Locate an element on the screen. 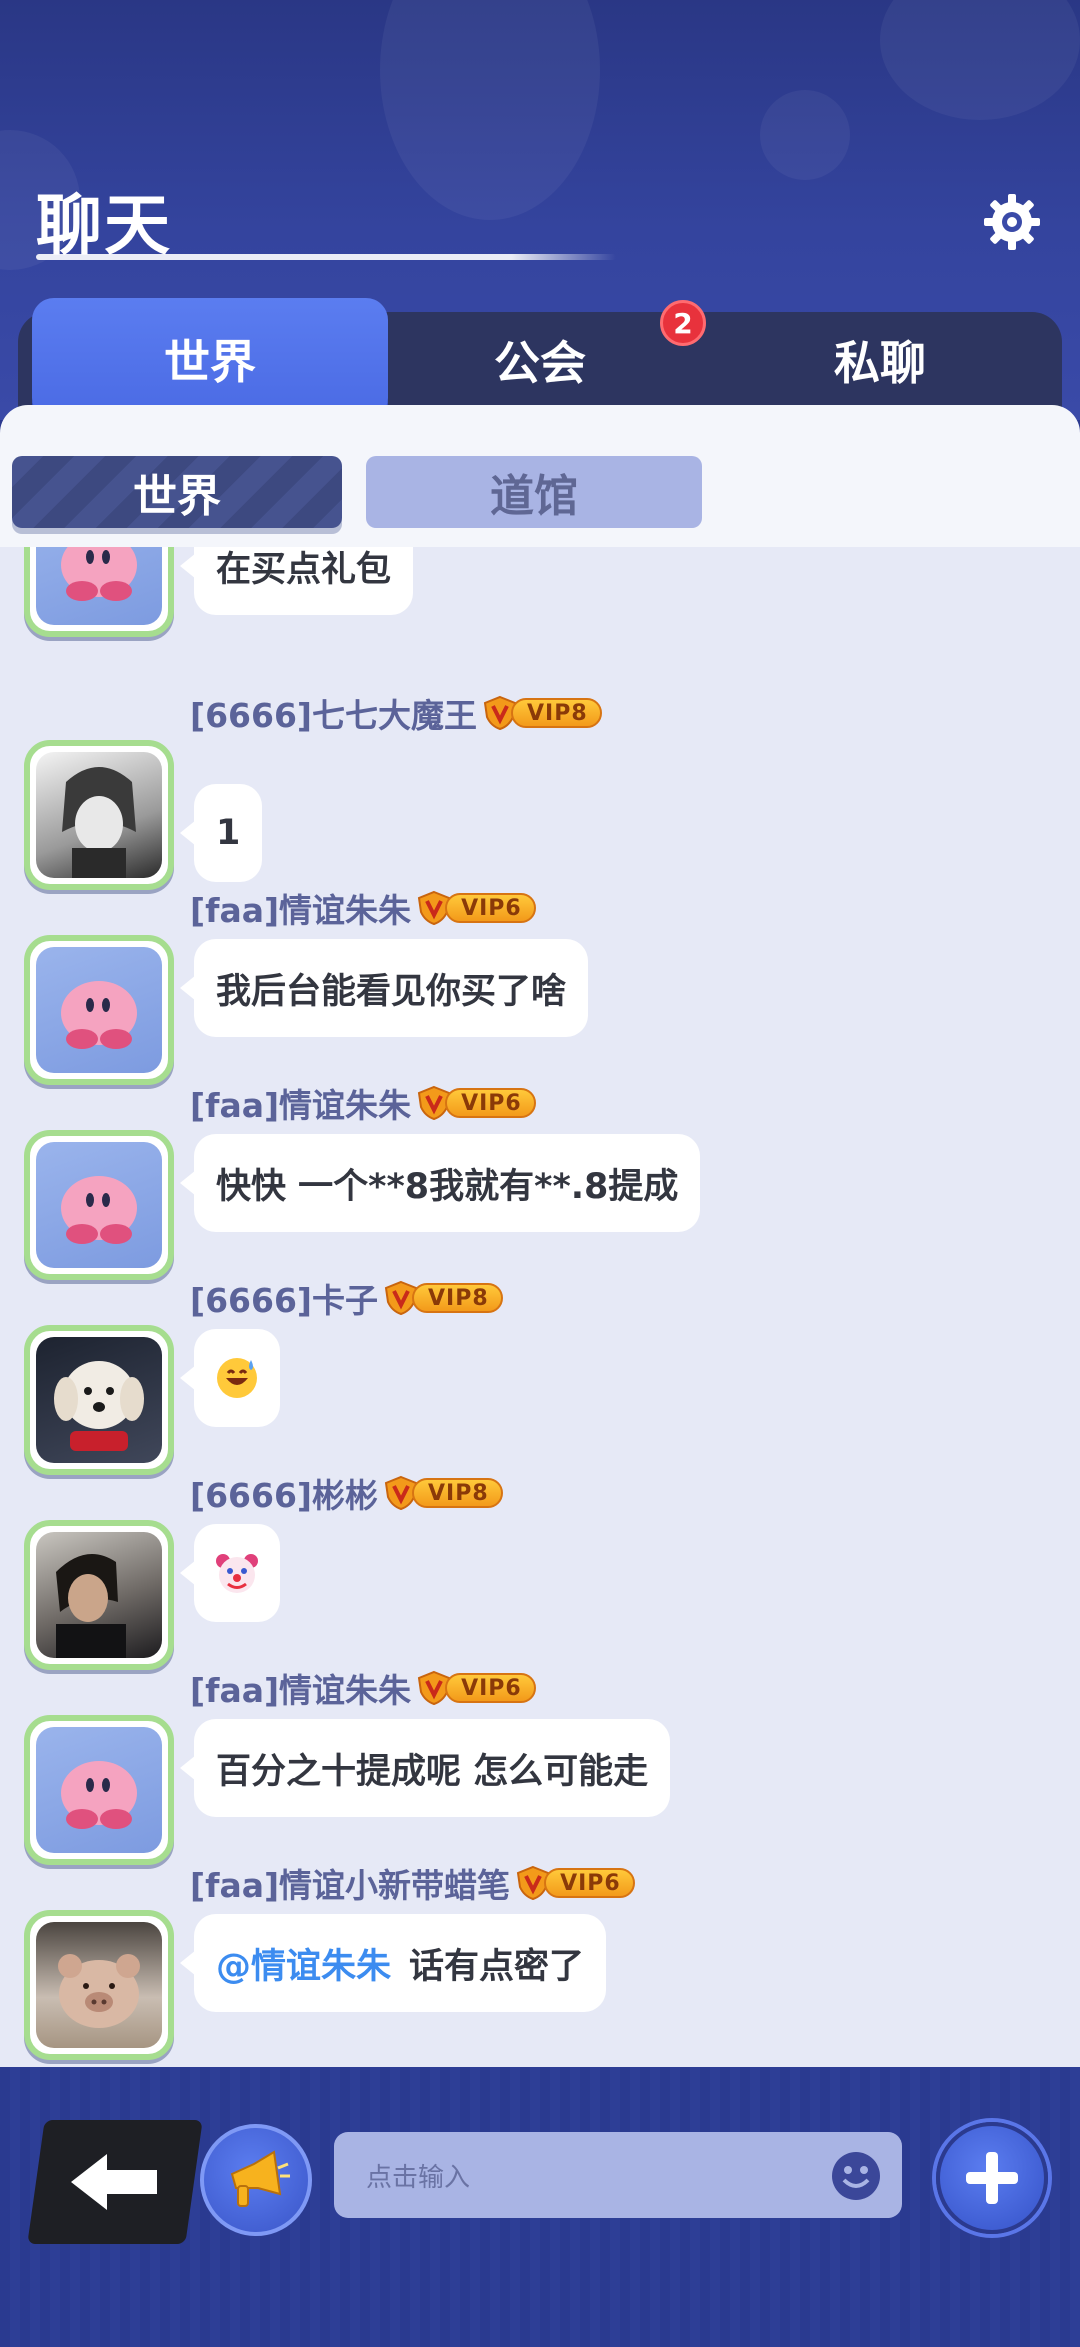 The width and height of the screenshot is (1080, 2347). message-bubble: 快快 一个**8我就有**.8提成 is located at coordinates (440, 1183).